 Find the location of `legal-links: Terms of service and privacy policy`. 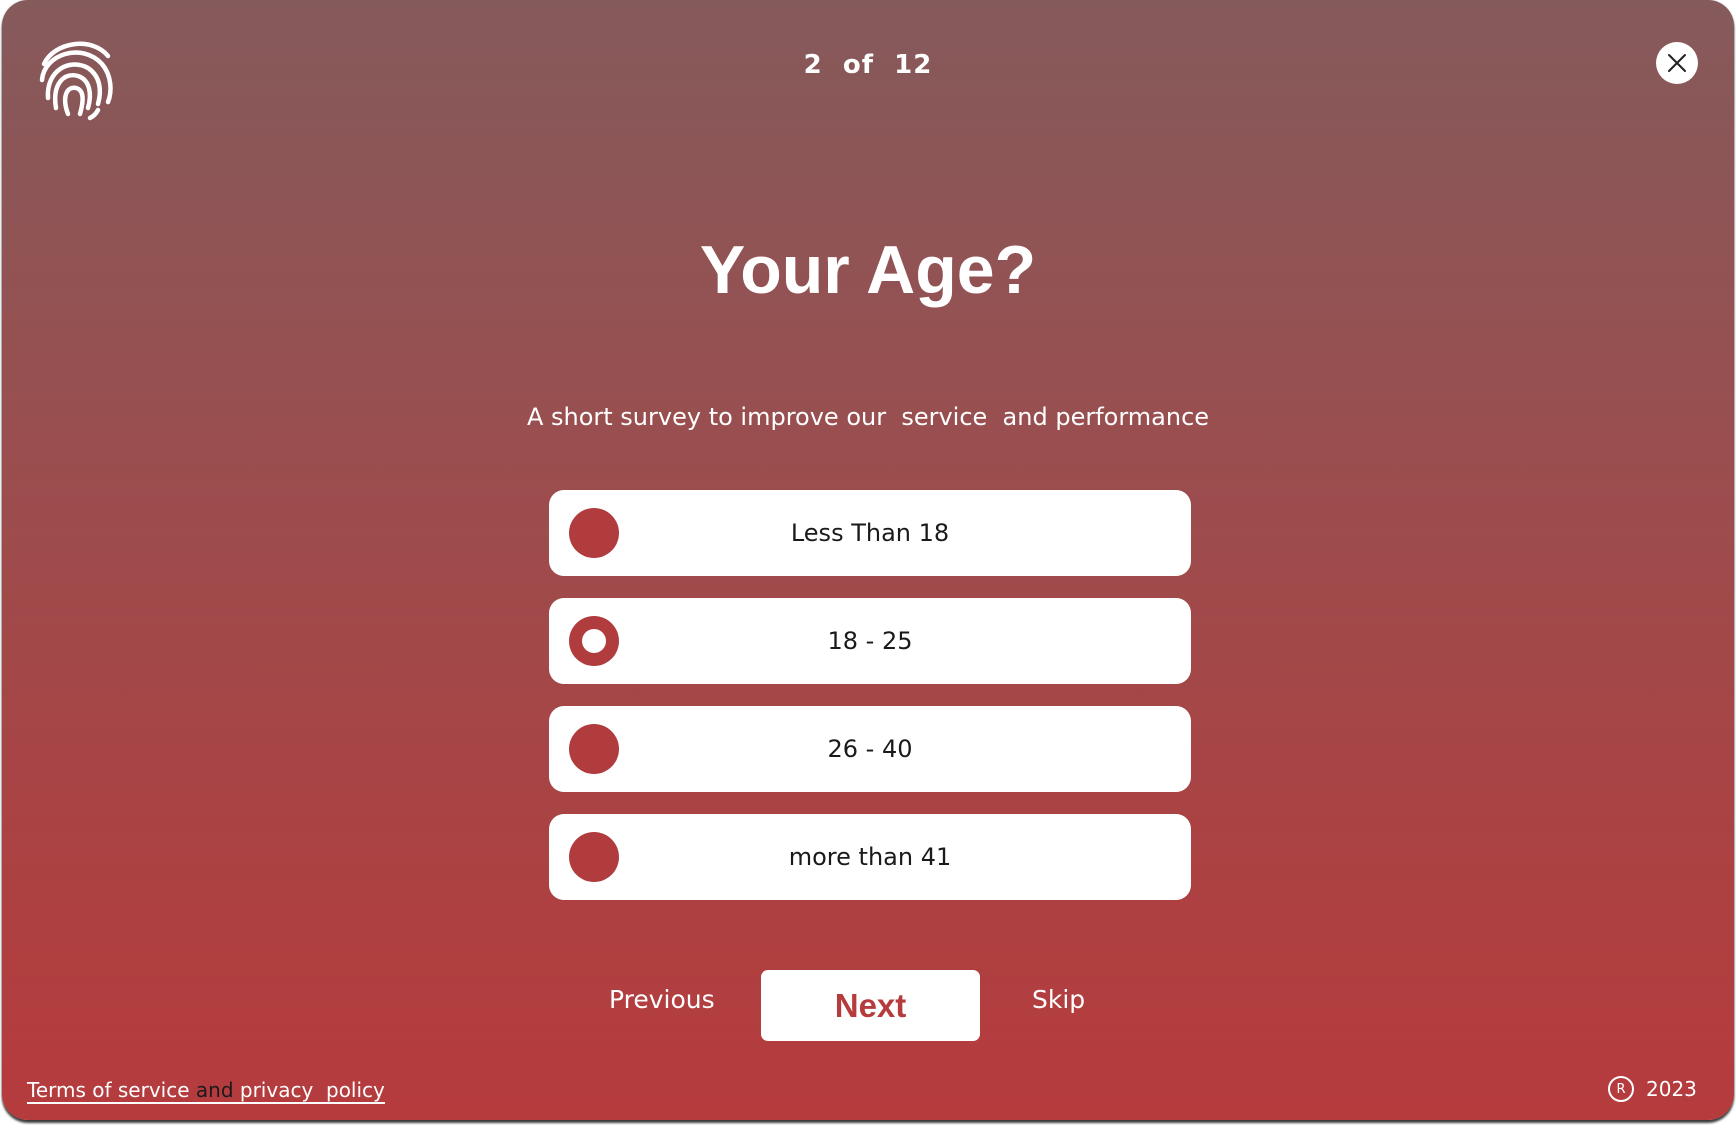

legal-links: Terms of service and privacy policy is located at coordinates (206, 1091).